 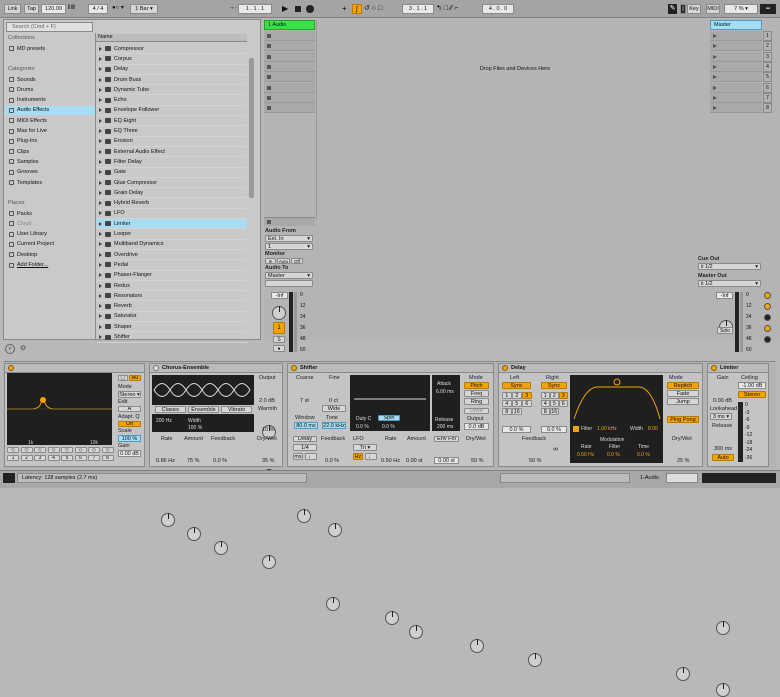 I want to click on category-max-for-live: Max for Live, so click(x=50, y=131).